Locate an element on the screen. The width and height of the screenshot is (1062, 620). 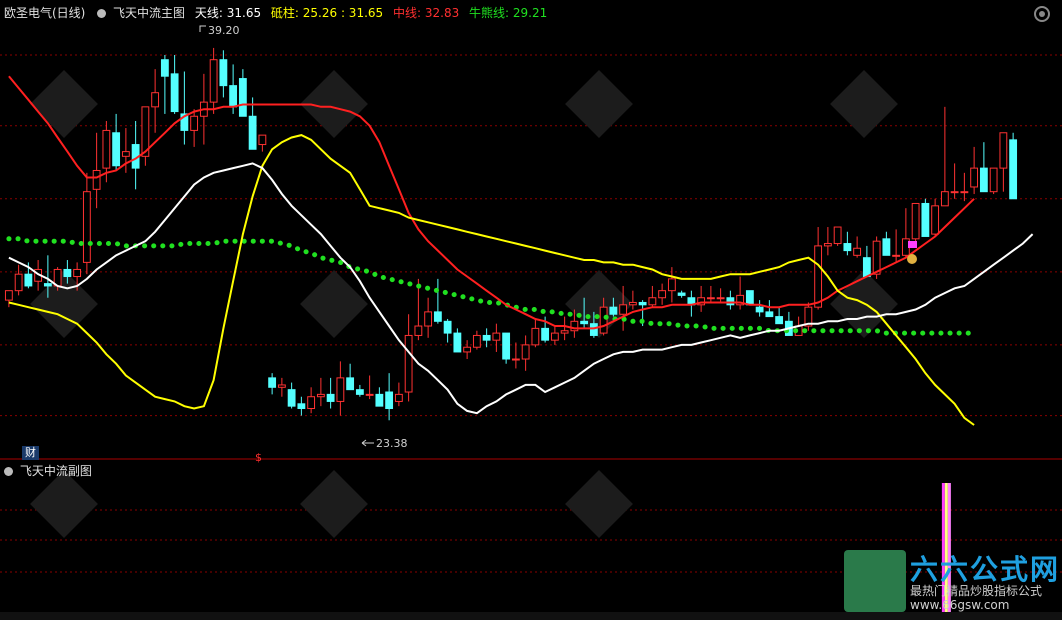
logo-url: www.66gsw.com is located at coordinates (960, 605).